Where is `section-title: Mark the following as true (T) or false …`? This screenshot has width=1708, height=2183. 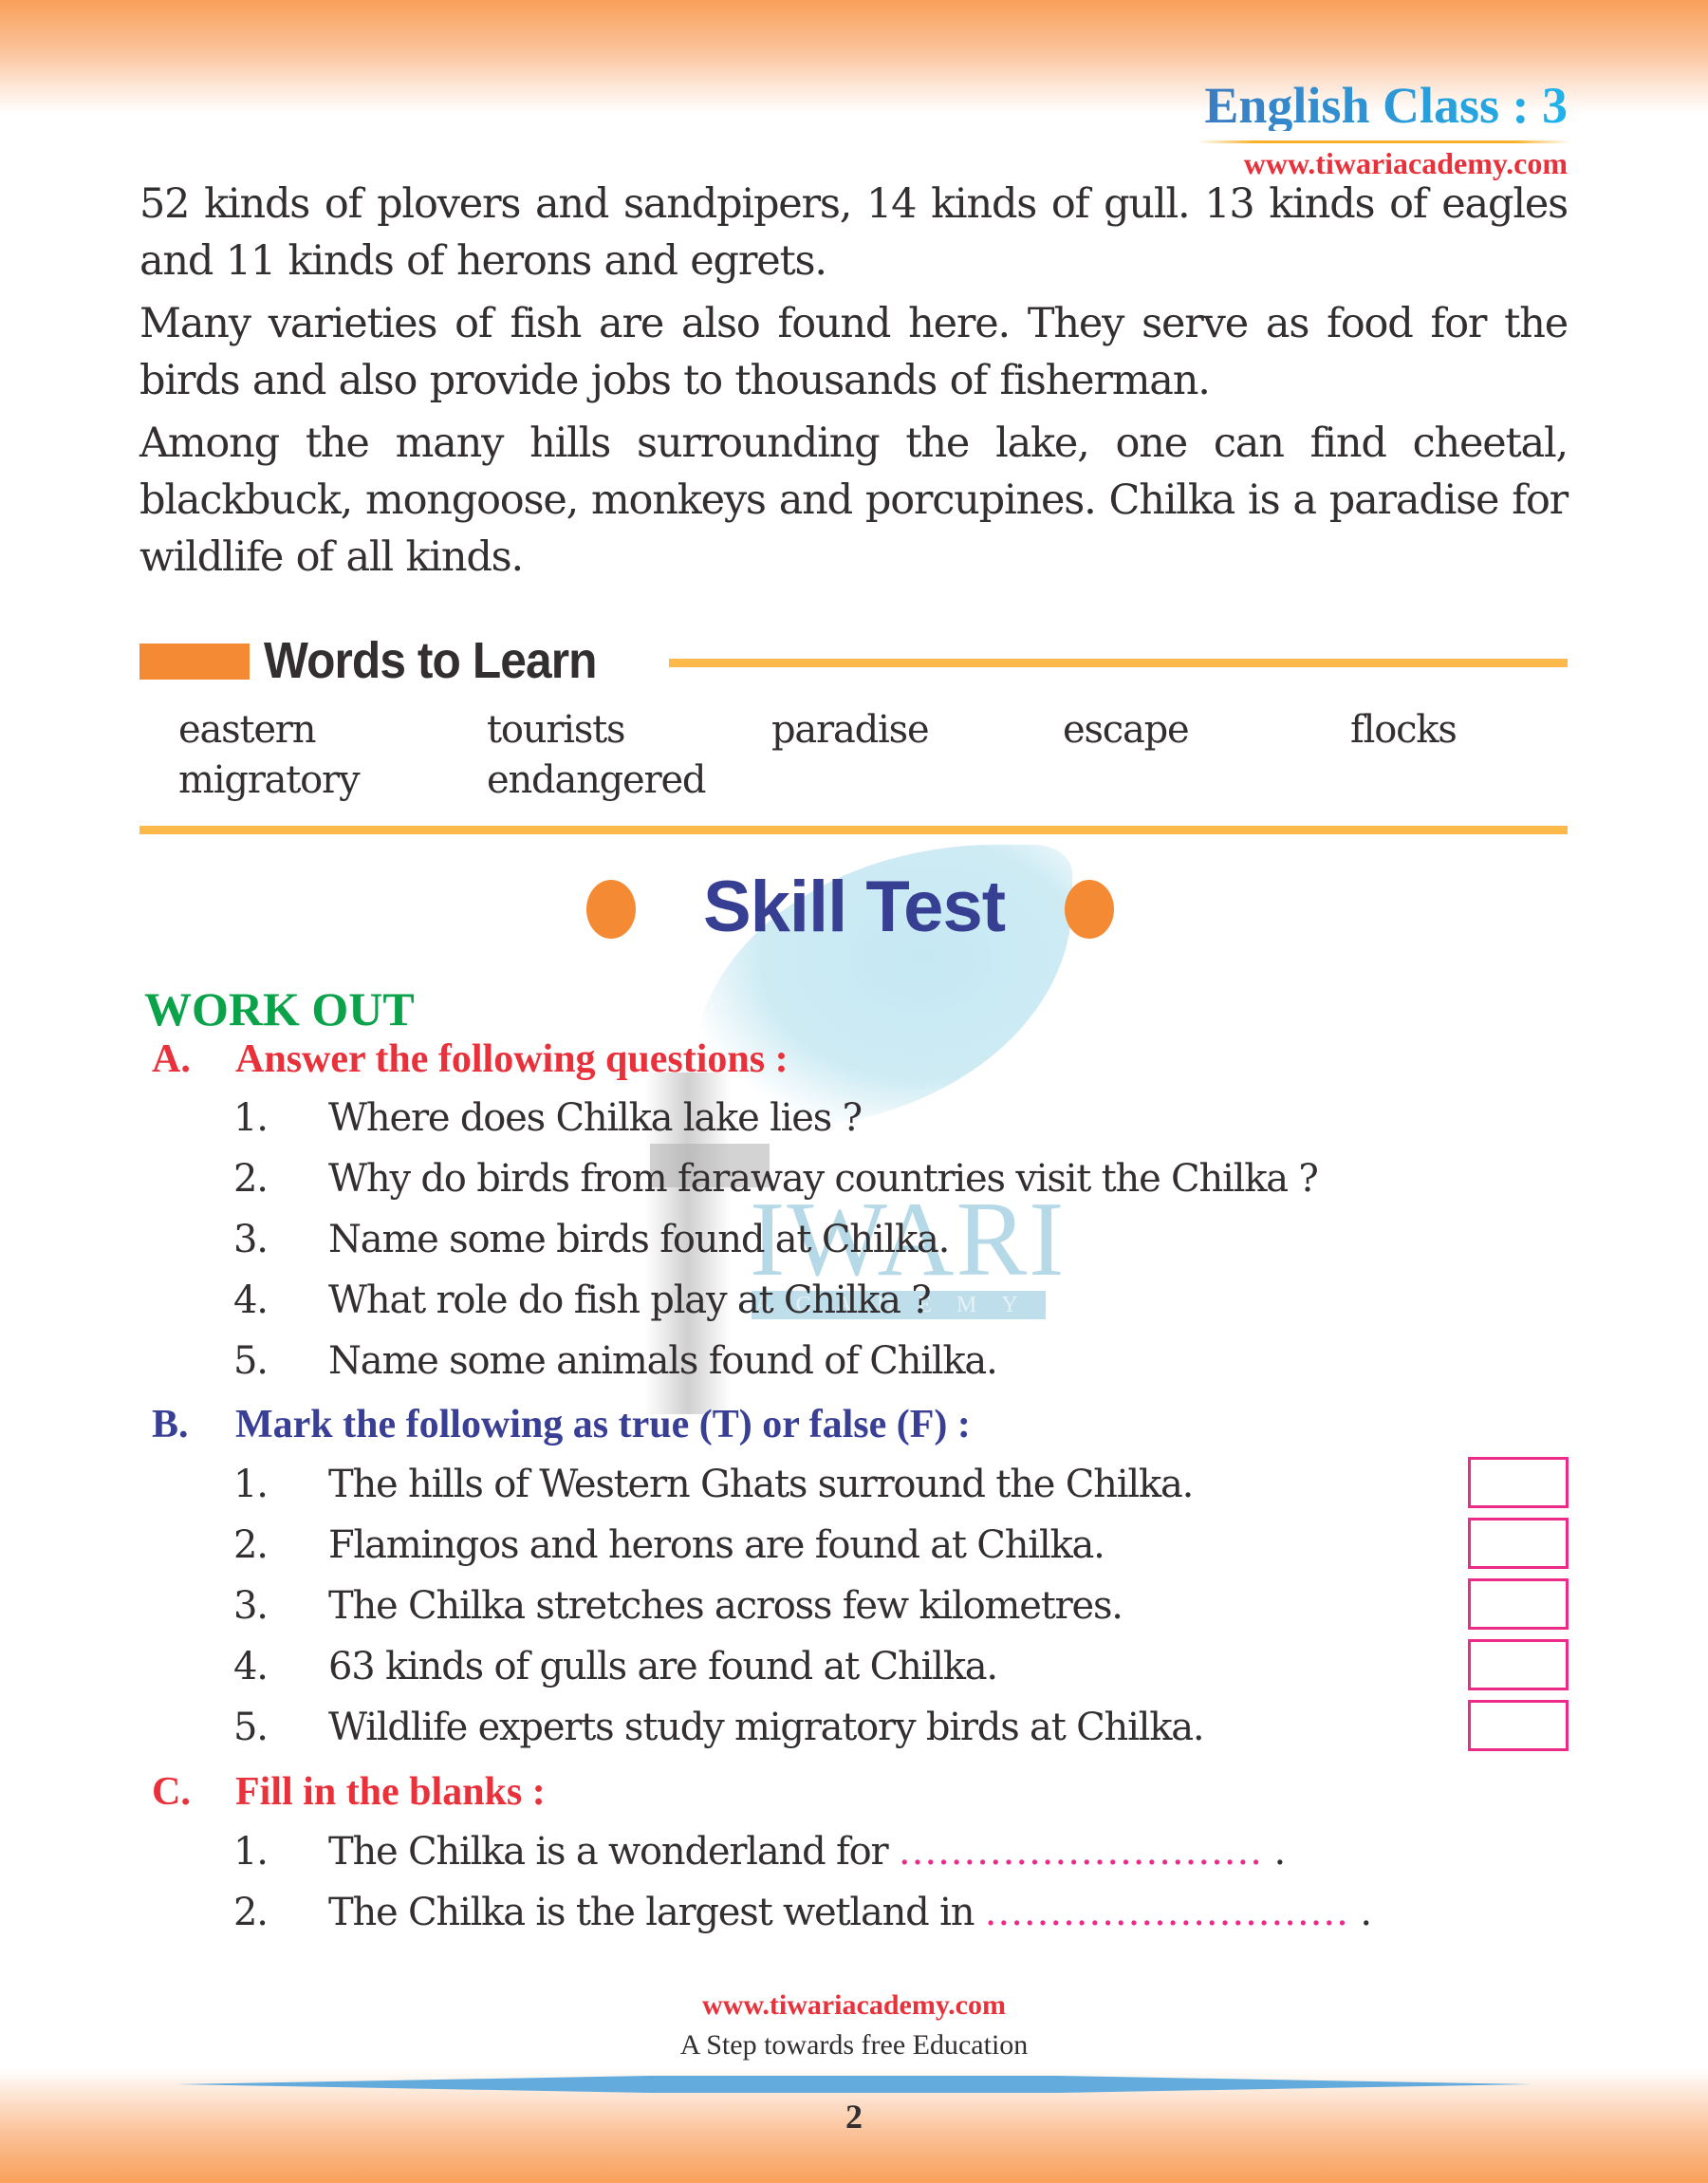
section-title: Mark the following as true (T) or false … is located at coordinates (603, 1425).